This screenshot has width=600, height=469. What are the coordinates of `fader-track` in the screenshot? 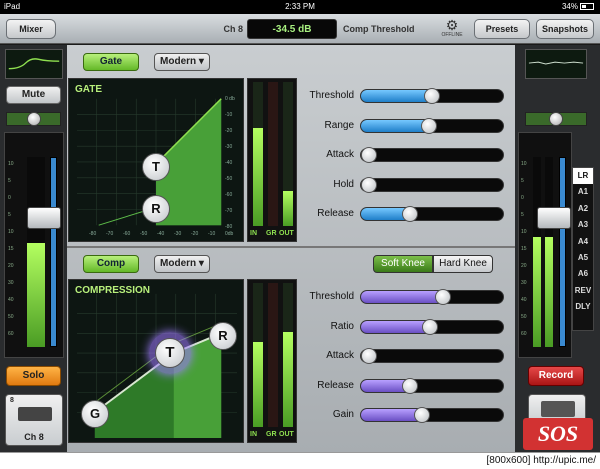 It's located at (53, 252).